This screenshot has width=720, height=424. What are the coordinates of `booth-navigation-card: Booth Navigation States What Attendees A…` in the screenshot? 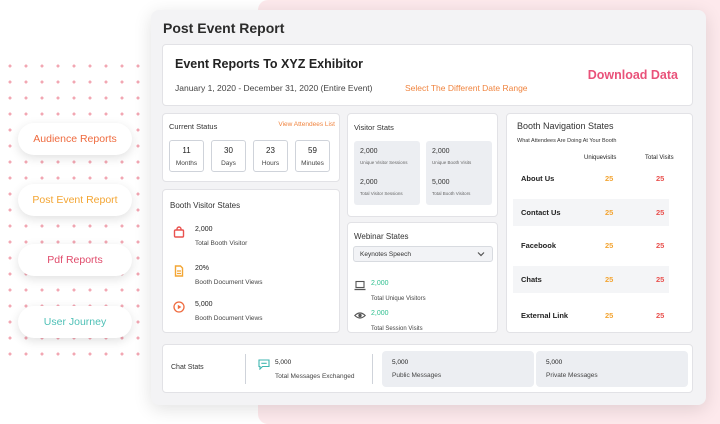 It's located at (599, 223).